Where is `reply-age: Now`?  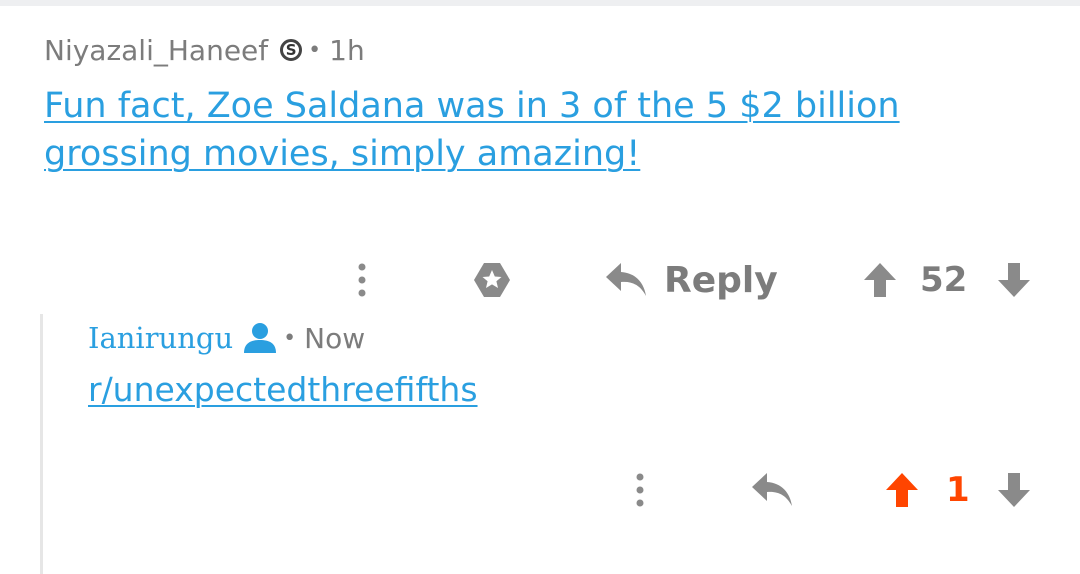 reply-age: Now is located at coordinates (335, 338).